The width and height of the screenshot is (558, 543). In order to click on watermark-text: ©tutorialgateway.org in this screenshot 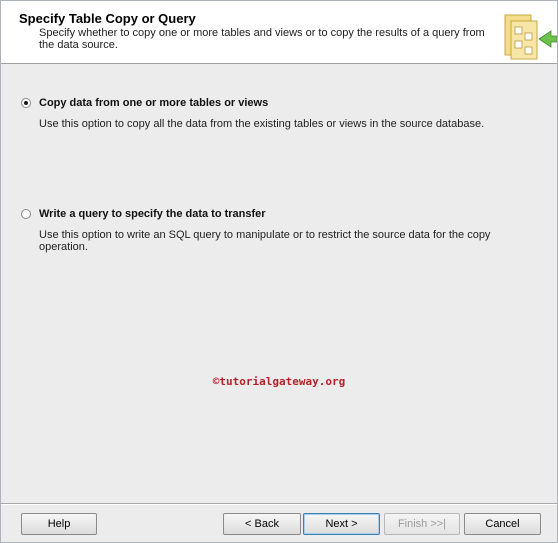, I will do `click(279, 381)`.